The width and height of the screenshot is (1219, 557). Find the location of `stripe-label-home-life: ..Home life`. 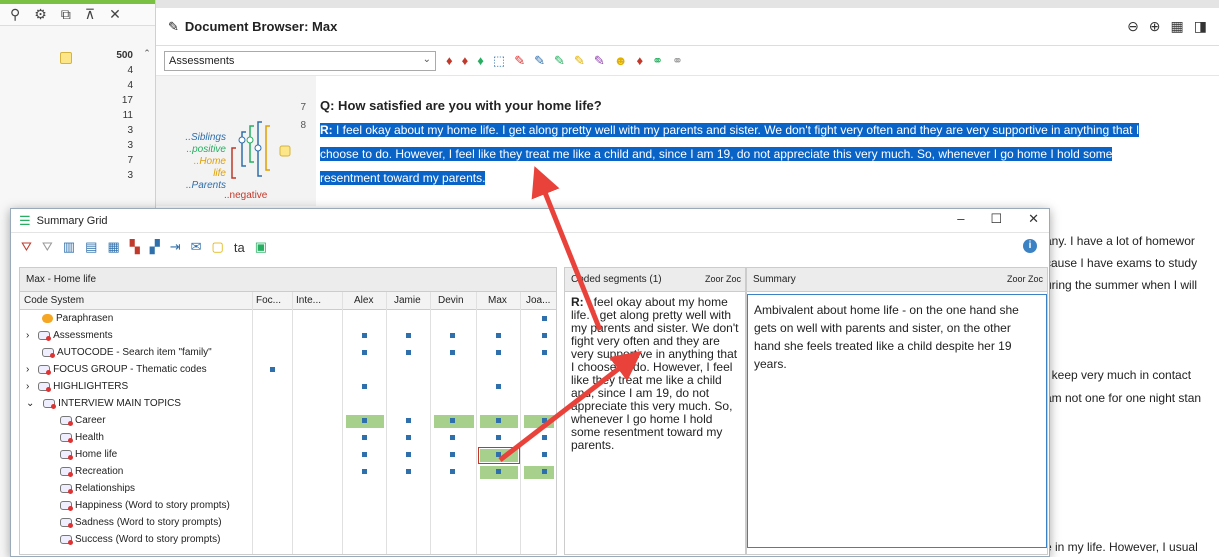

stripe-label-home-life: ..Home life is located at coordinates (205, 168).